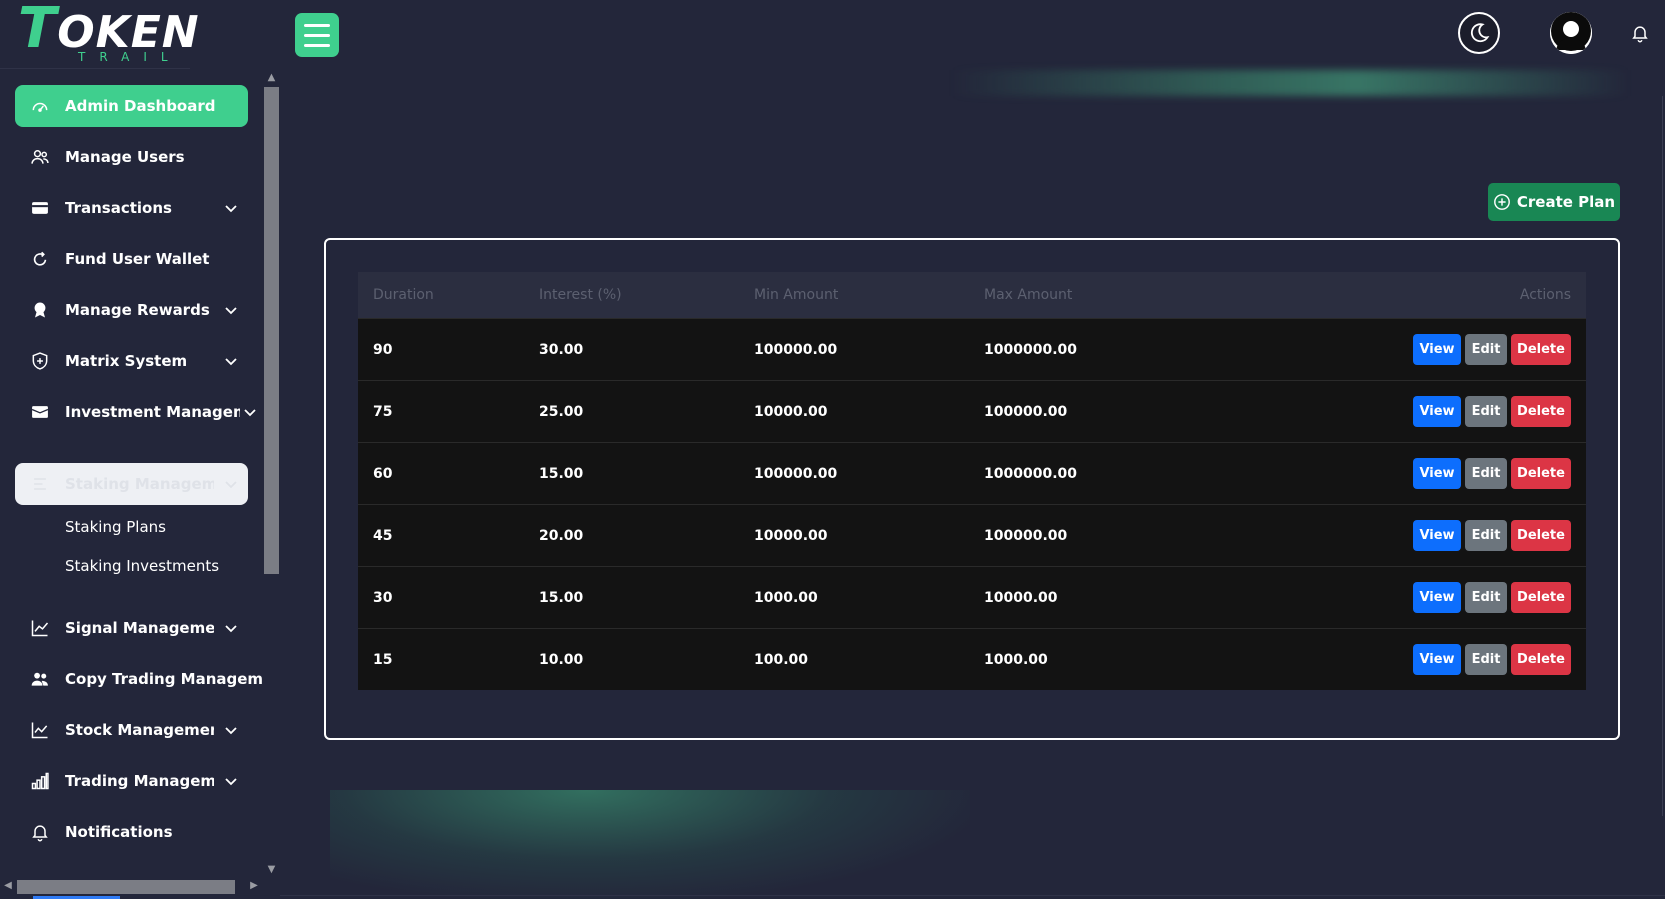  Describe the element at coordinates (1501, 202) in the screenshot. I see `plus-circle-icon` at that location.